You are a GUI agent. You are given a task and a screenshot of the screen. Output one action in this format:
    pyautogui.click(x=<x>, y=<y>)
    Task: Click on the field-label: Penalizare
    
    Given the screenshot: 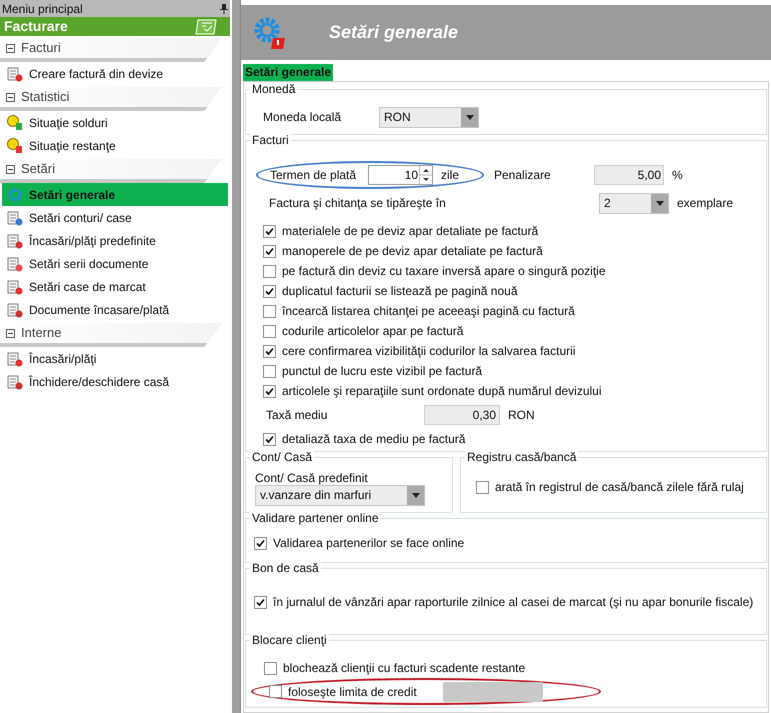 What is the action you would take?
    pyautogui.click(x=523, y=175)
    